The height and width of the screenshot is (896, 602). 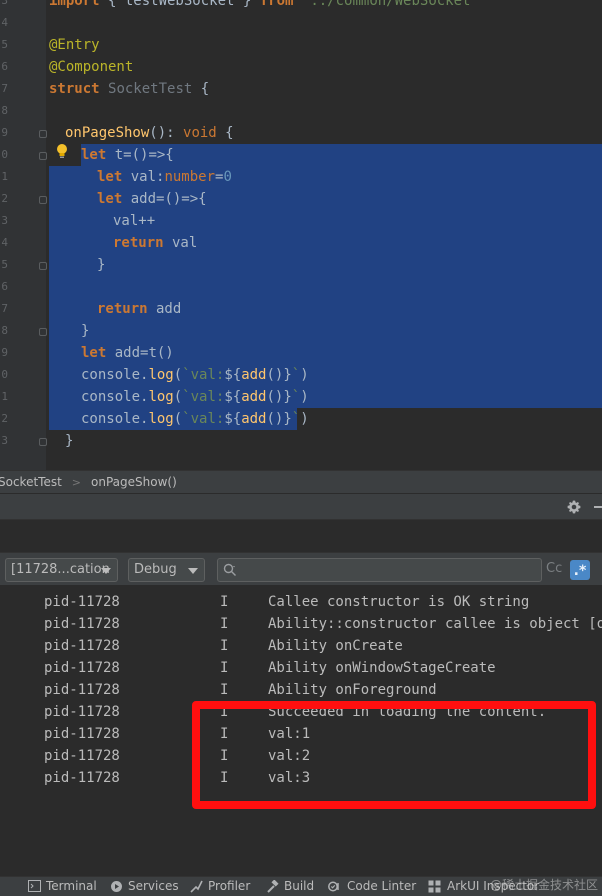 What do you see at coordinates (190, 177) in the screenshot?
I see `code-token: number` at bounding box center [190, 177].